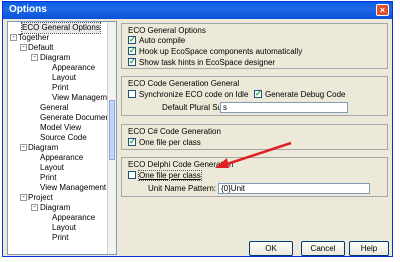  Describe the element at coordinates (382, 10) in the screenshot. I see `close-button: ×` at that location.